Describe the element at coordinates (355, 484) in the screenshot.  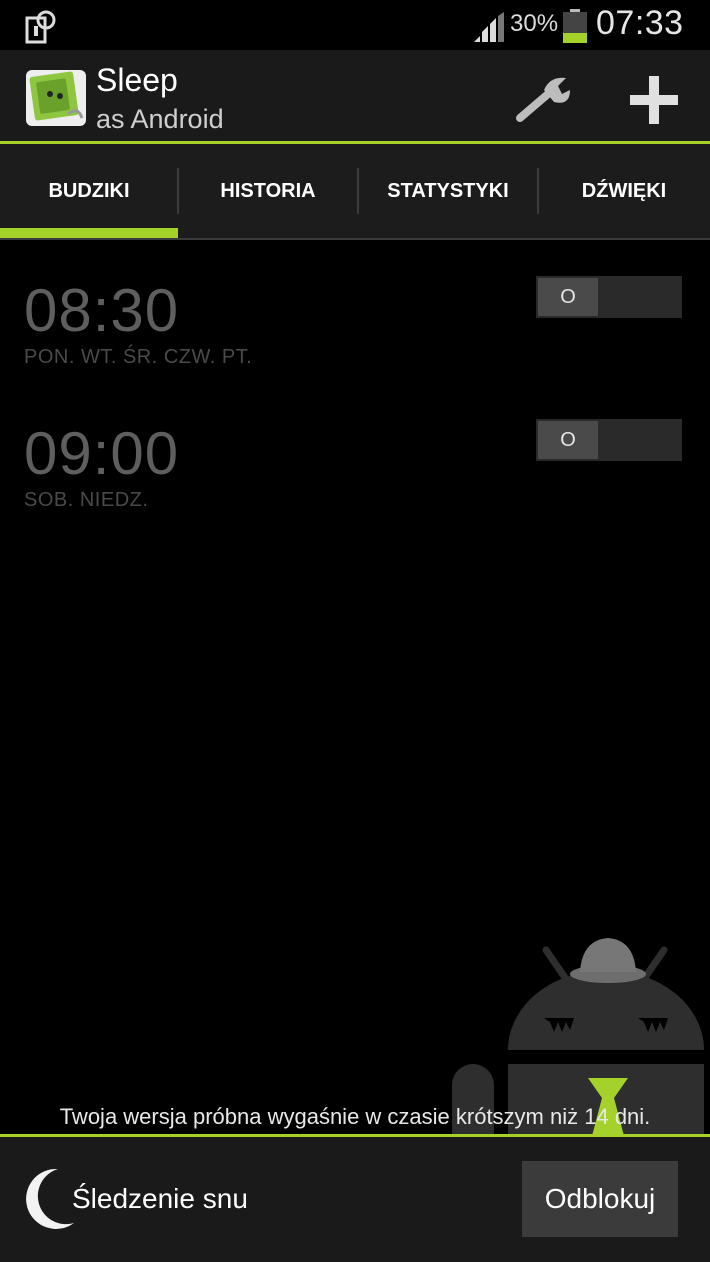
I see `alarm-item: 09:00 SOB. NIEDZ. O` at that location.